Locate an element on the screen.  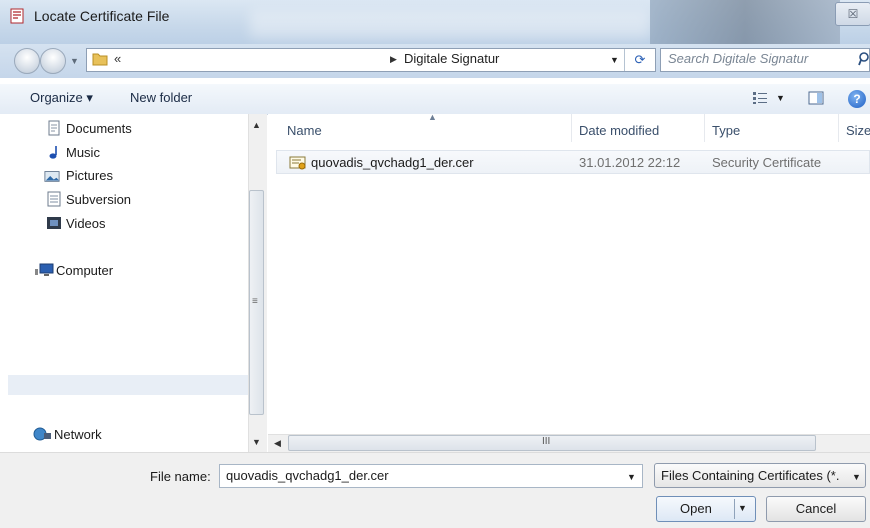
breadcrumb-current-folder: Digitale Signatur is located at coordinates (451, 58).